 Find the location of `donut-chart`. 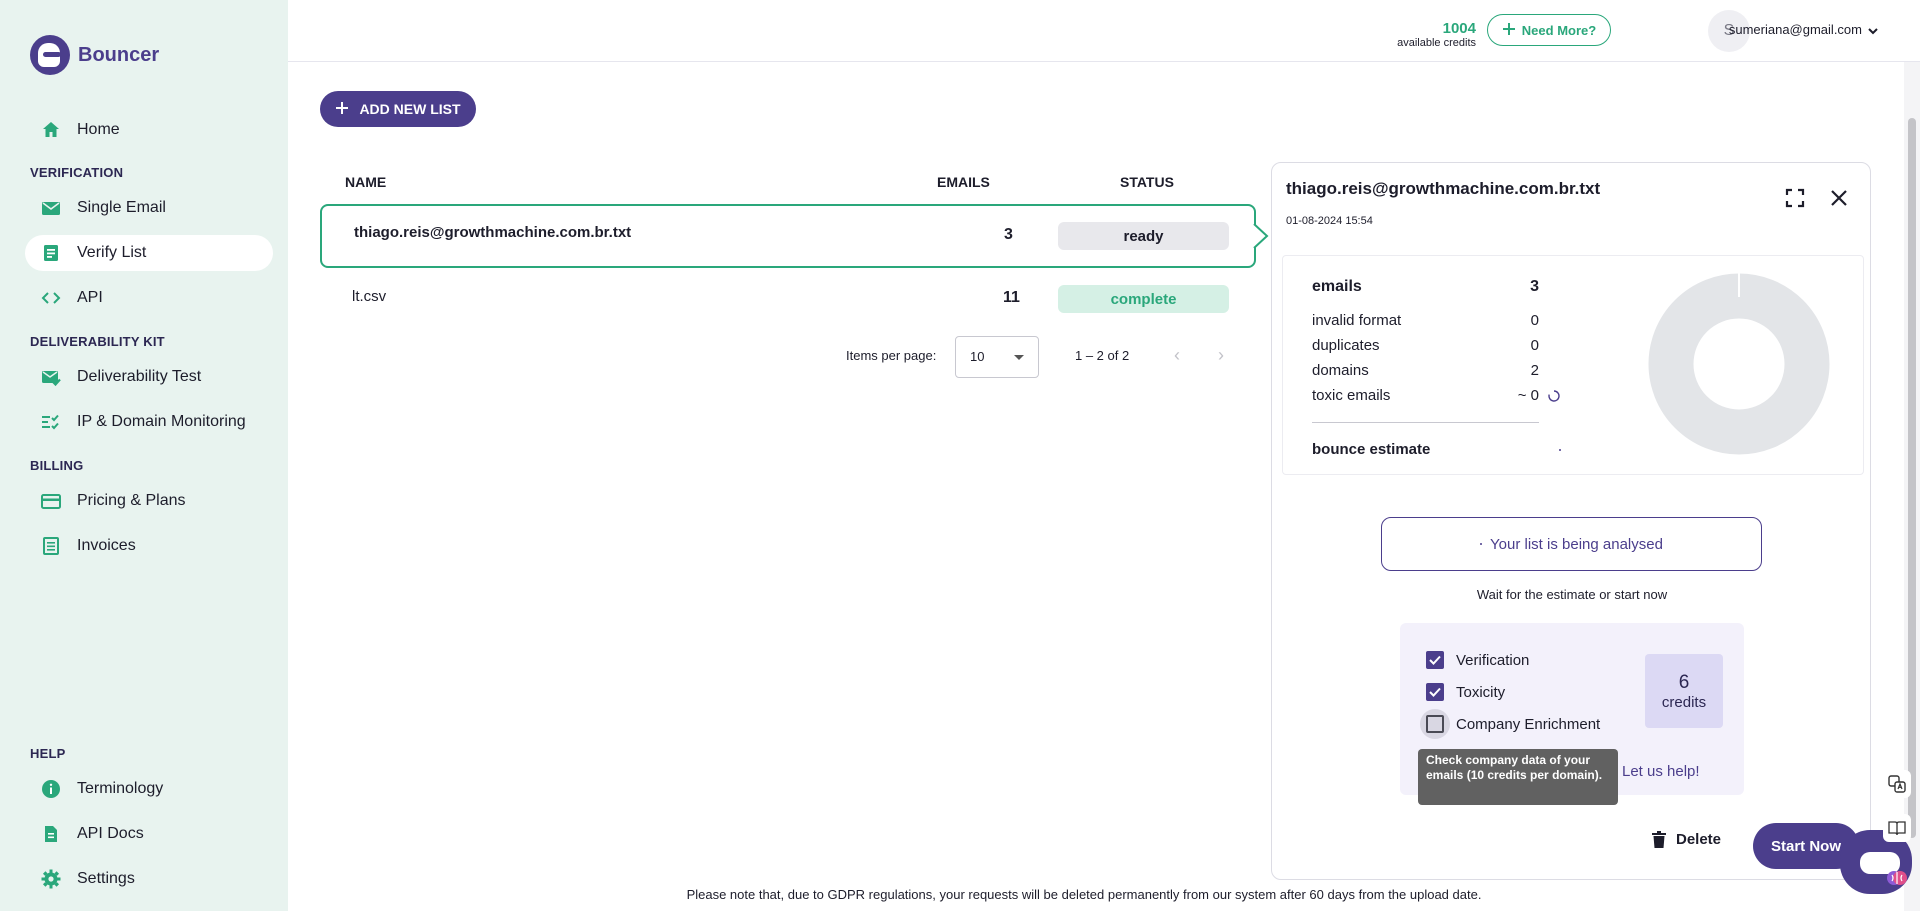

donut-chart is located at coordinates (1739, 364).